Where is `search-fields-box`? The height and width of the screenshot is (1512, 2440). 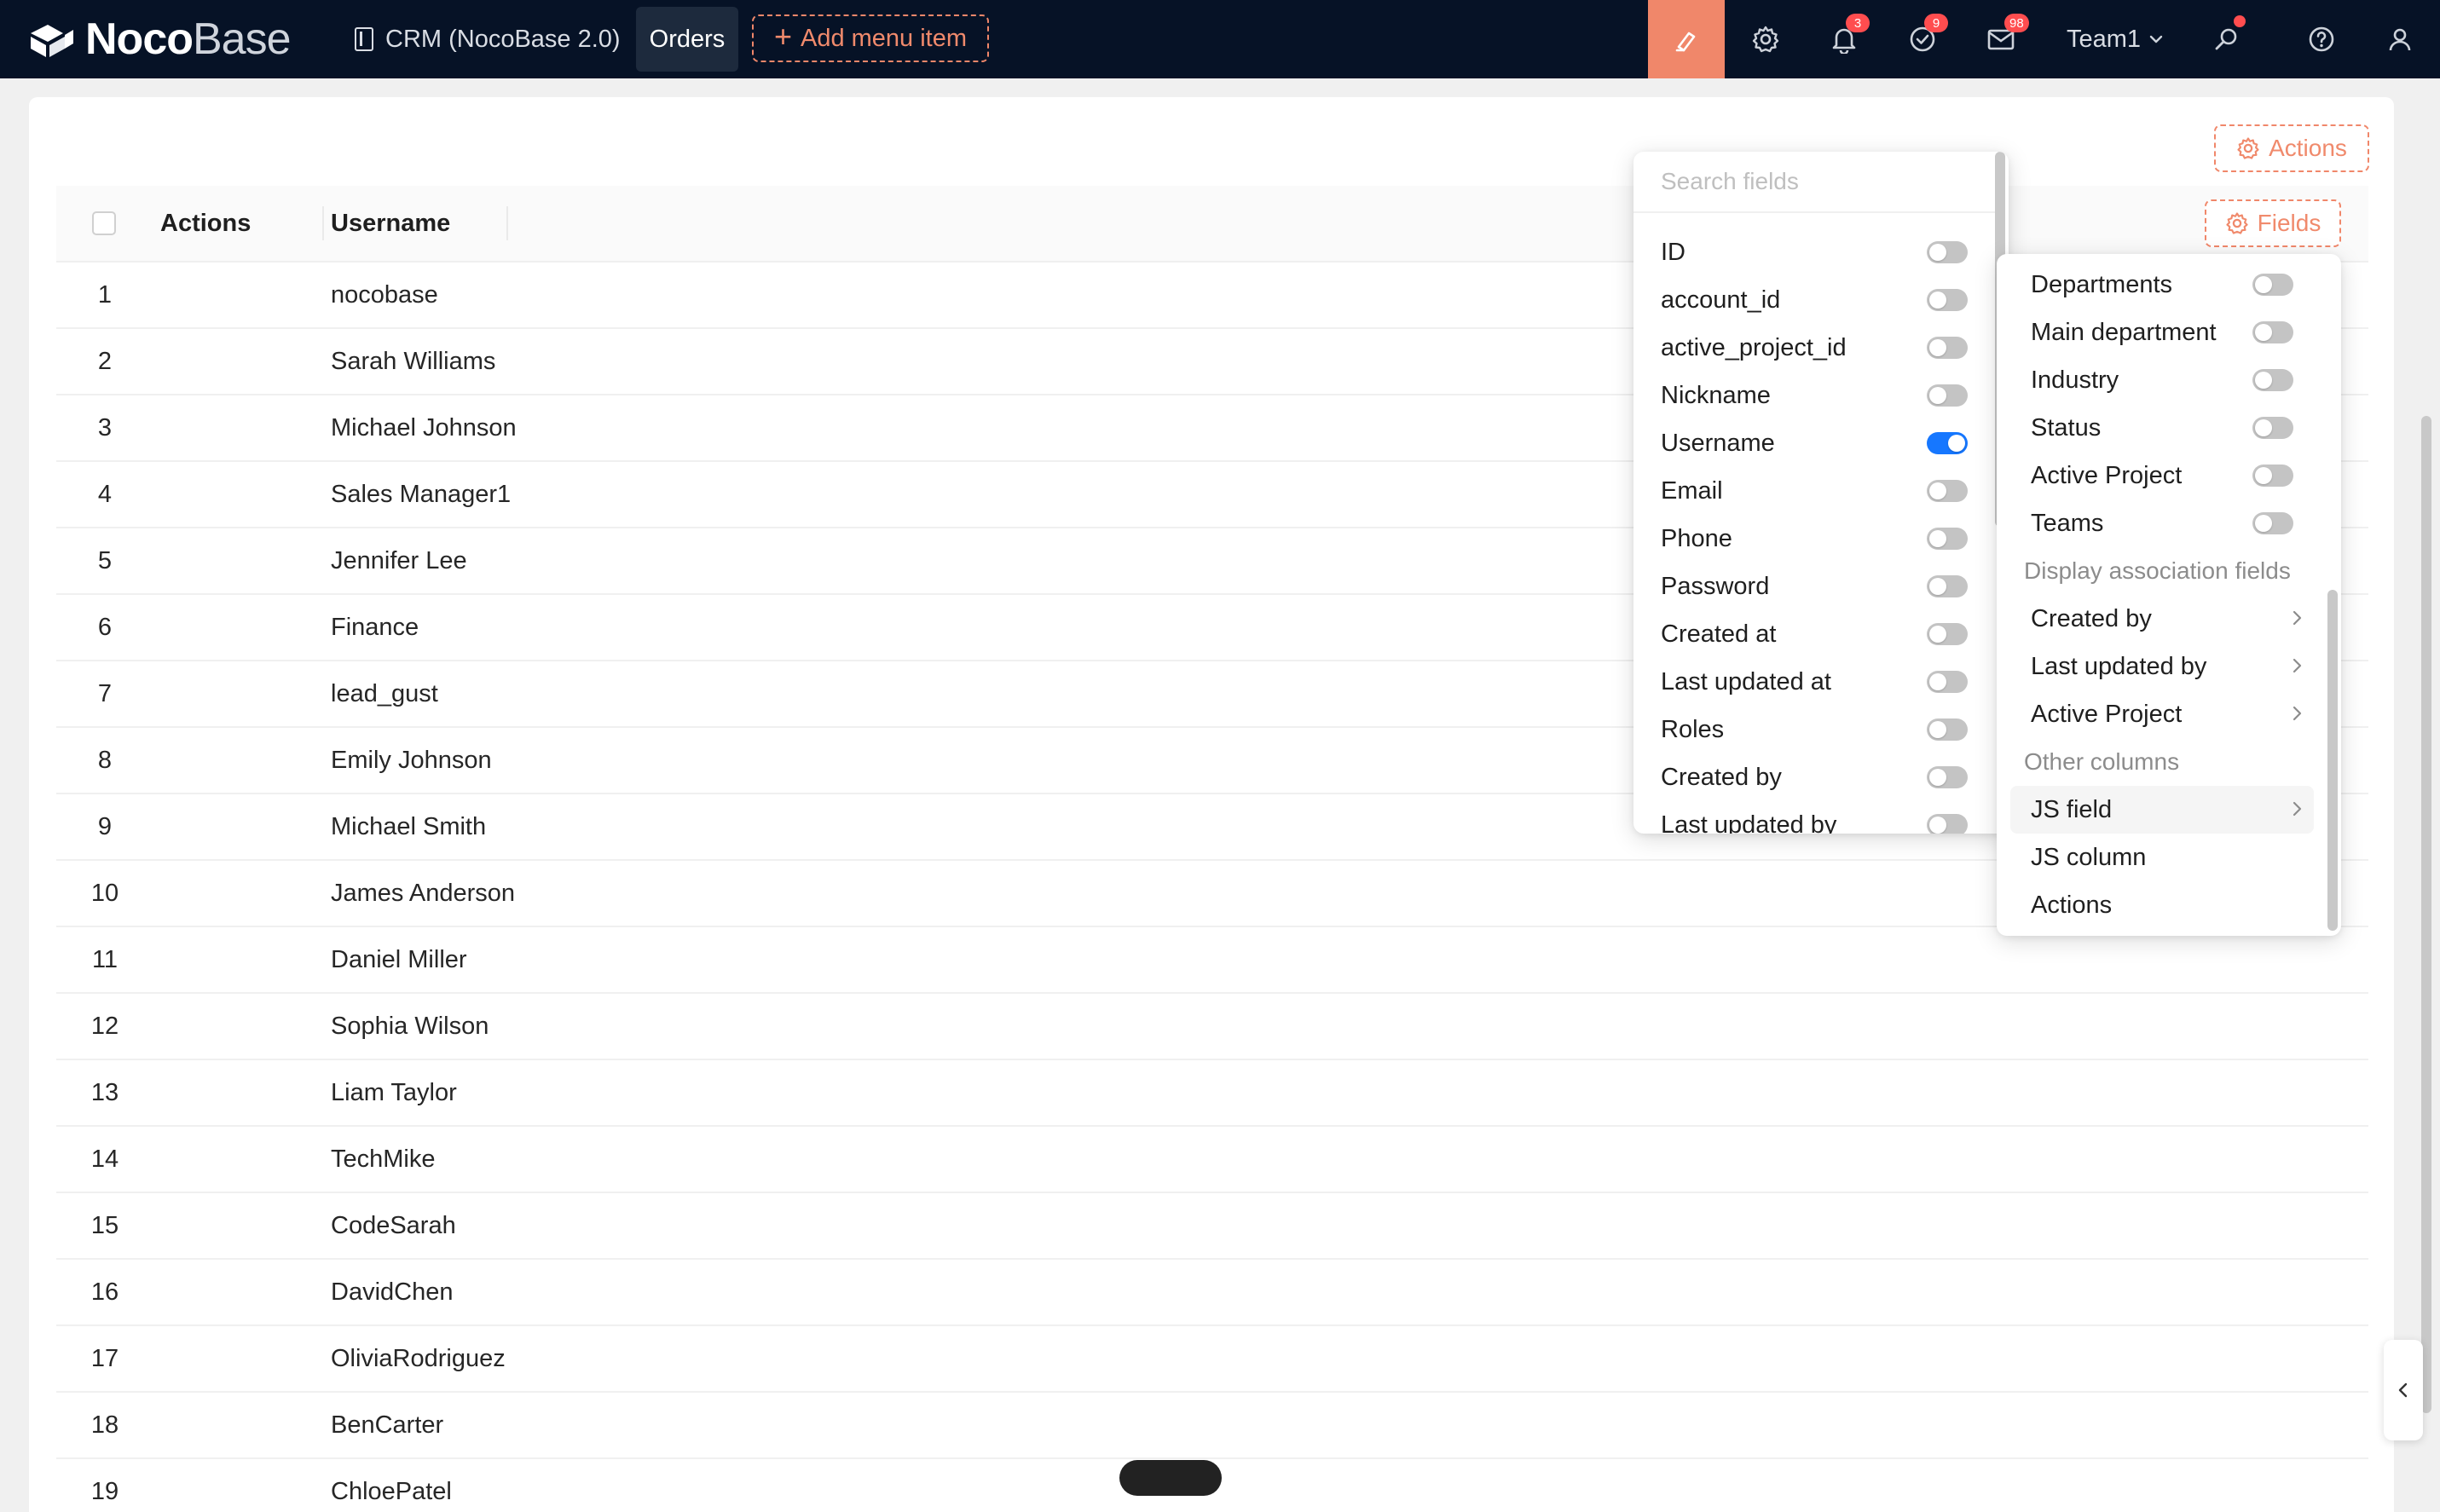
search-fields-box is located at coordinates (1814, 182).